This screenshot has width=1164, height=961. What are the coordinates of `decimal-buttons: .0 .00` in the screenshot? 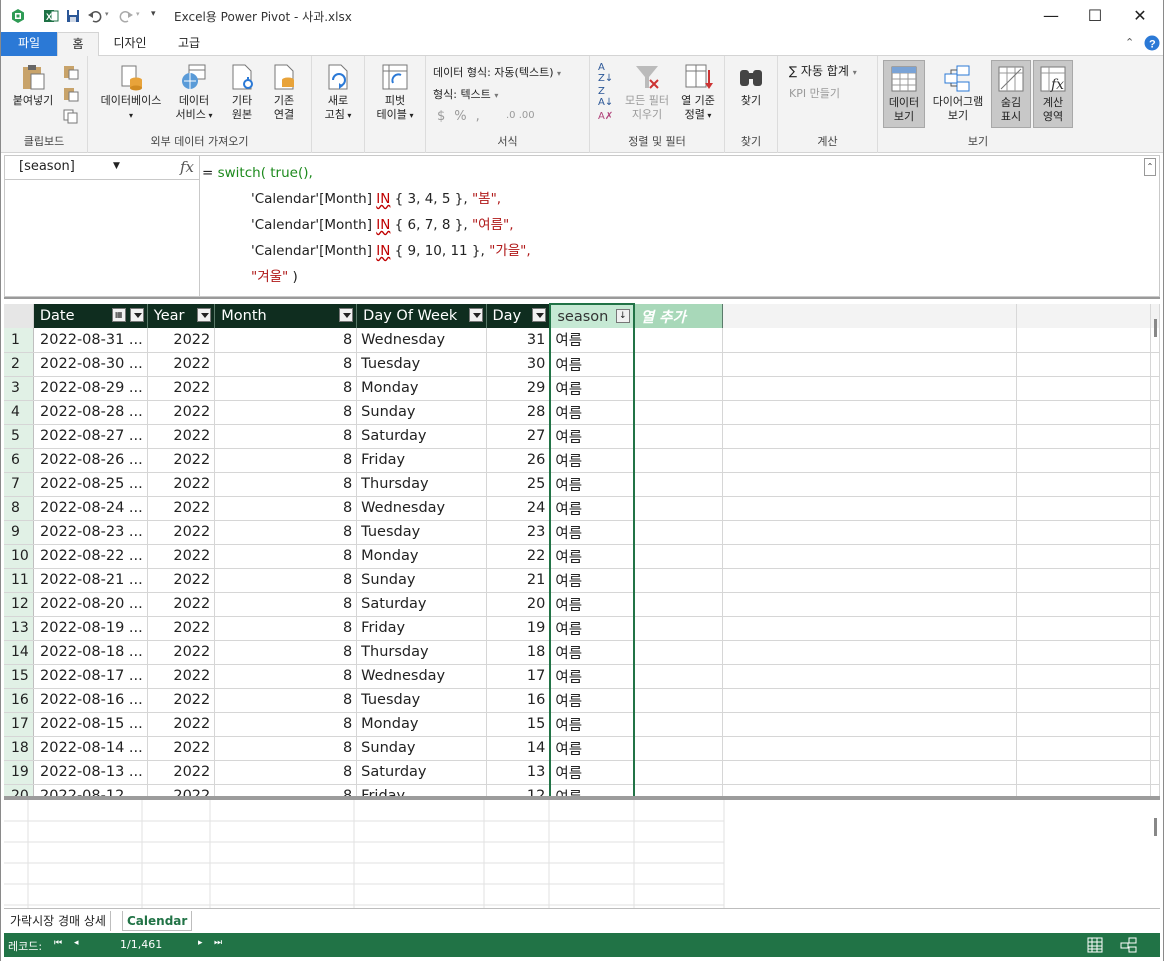 It's located at (520, 115).